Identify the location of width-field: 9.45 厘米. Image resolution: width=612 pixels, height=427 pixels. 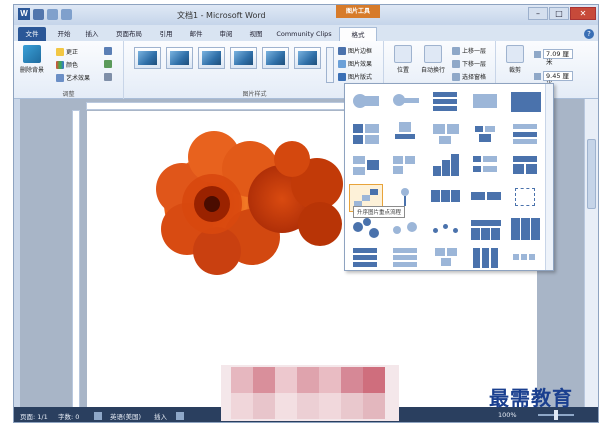
(553, 79).